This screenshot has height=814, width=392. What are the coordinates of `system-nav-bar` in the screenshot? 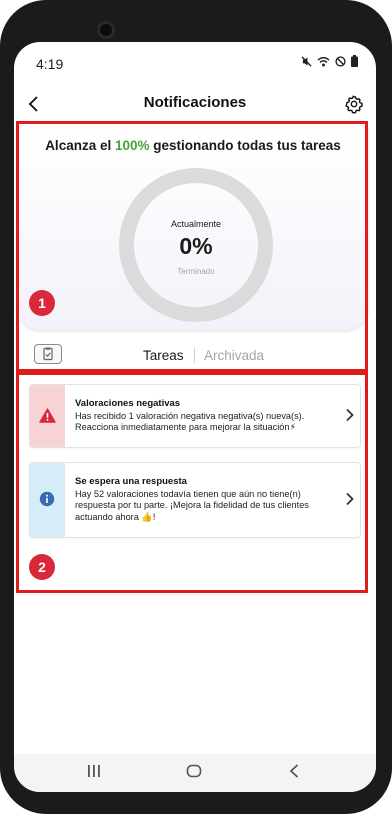 It's located at (195, 773).